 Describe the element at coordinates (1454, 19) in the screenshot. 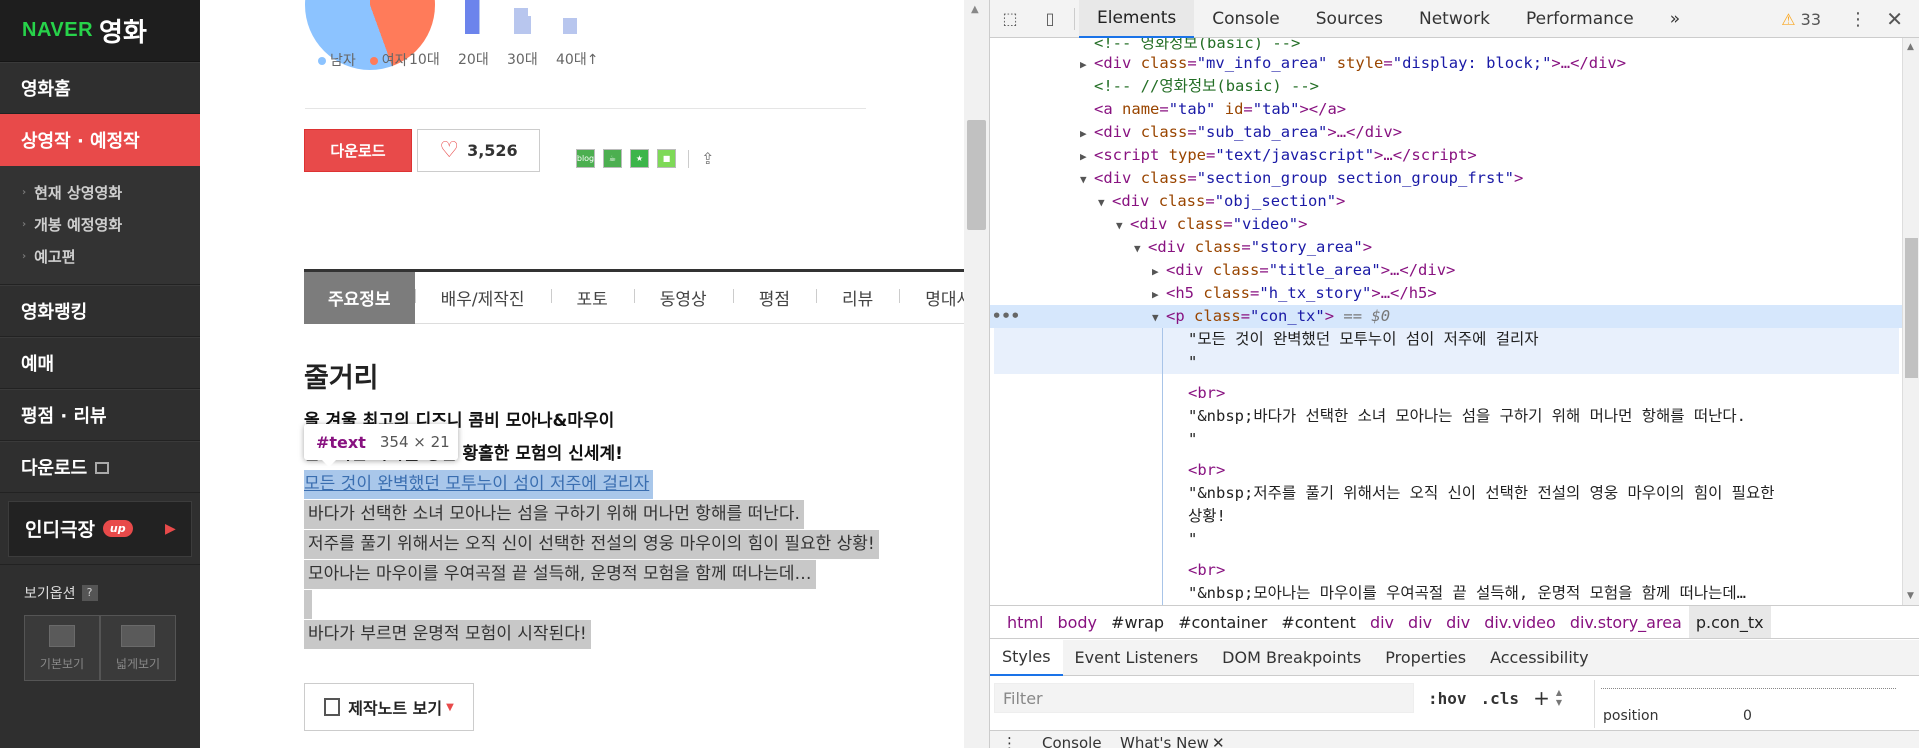

I see `tab-network: Network` at that location.